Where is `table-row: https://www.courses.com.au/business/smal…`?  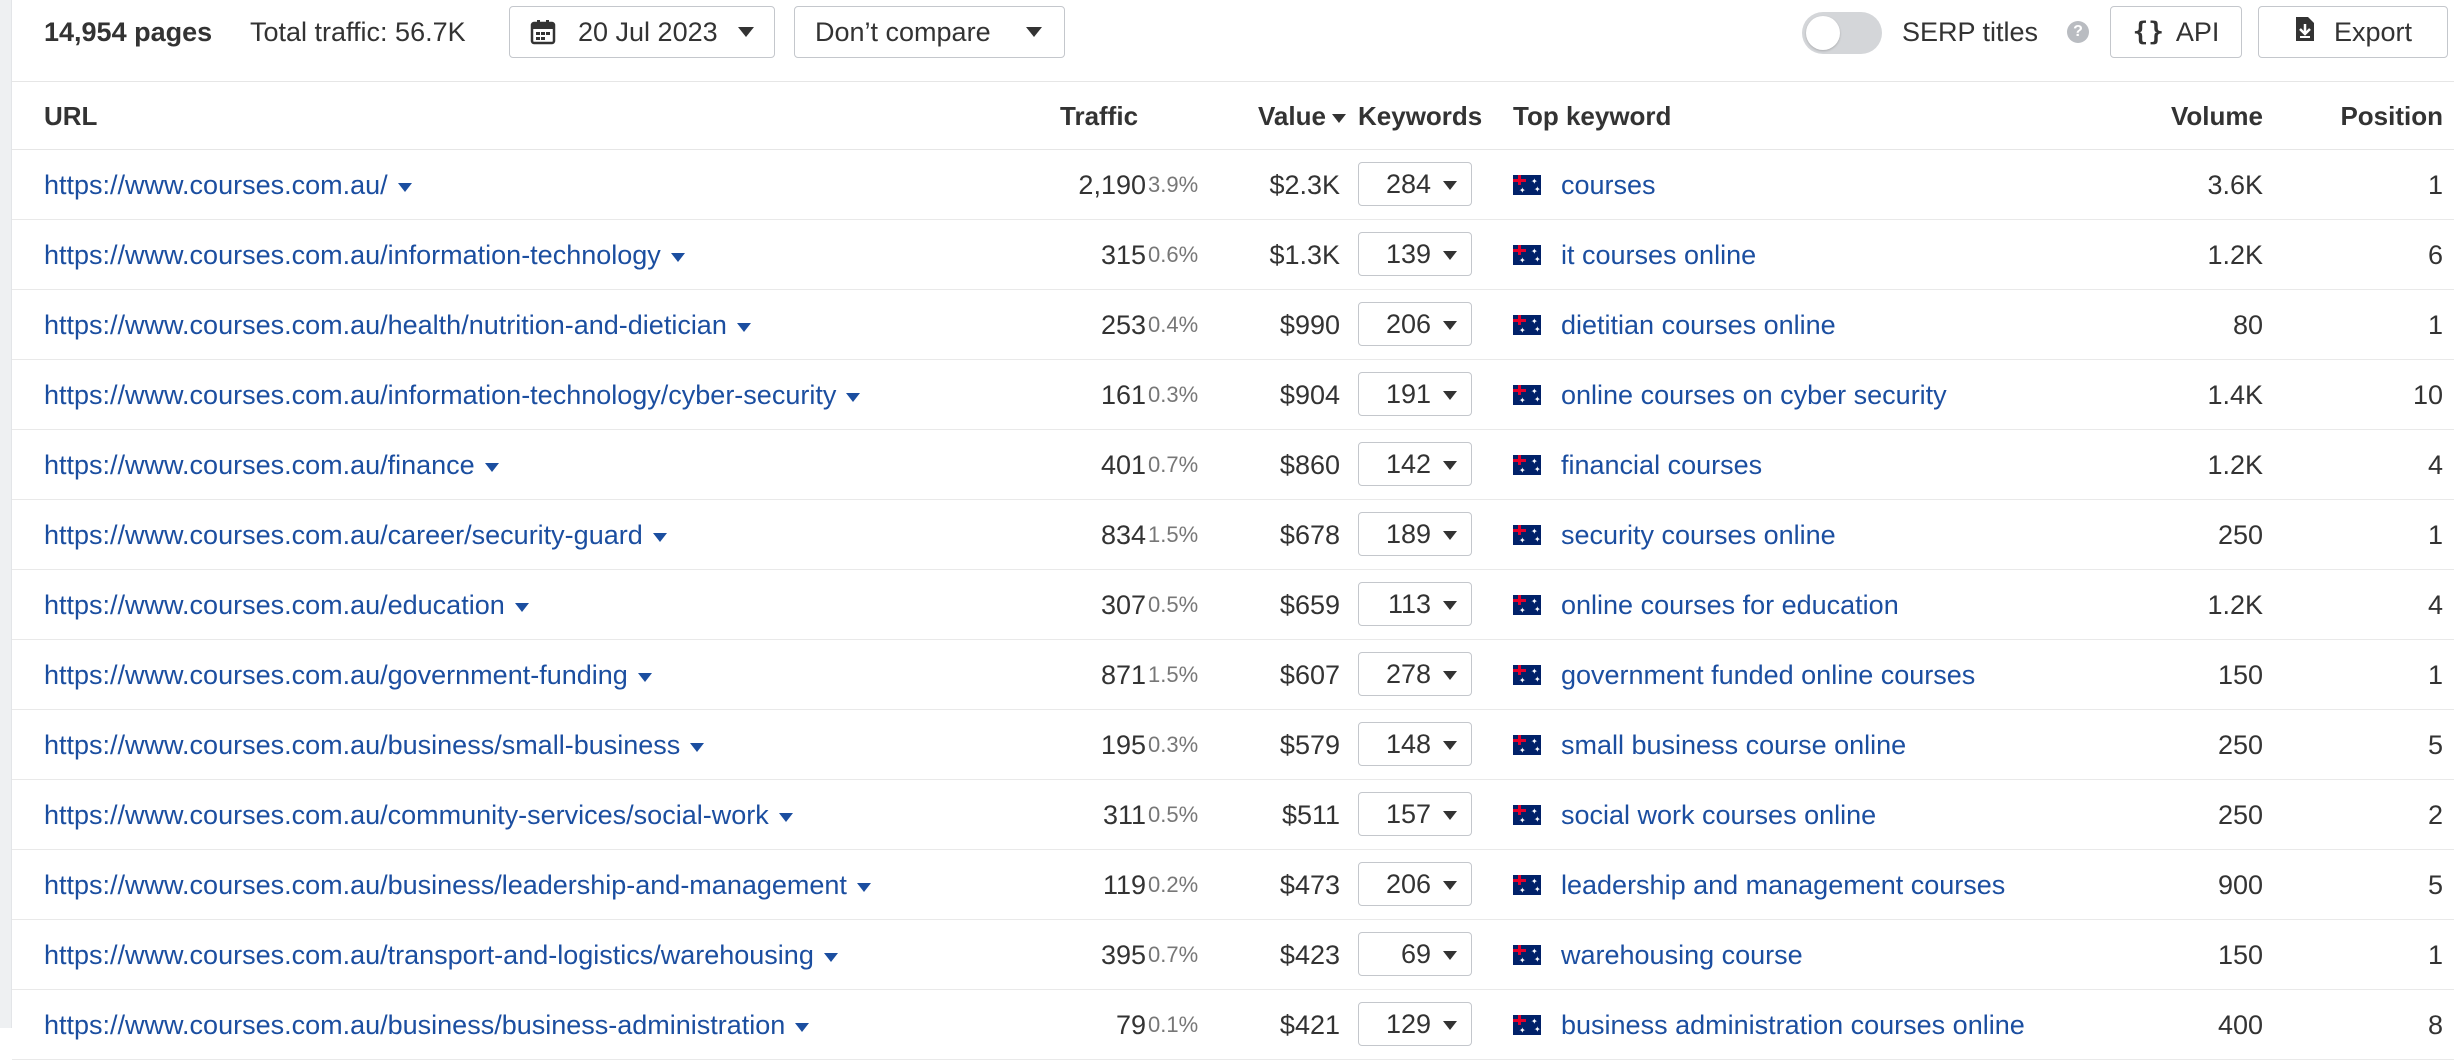
table-row: https://www.courses.com.au/business/smal… is located at coordinates (1233, 745).